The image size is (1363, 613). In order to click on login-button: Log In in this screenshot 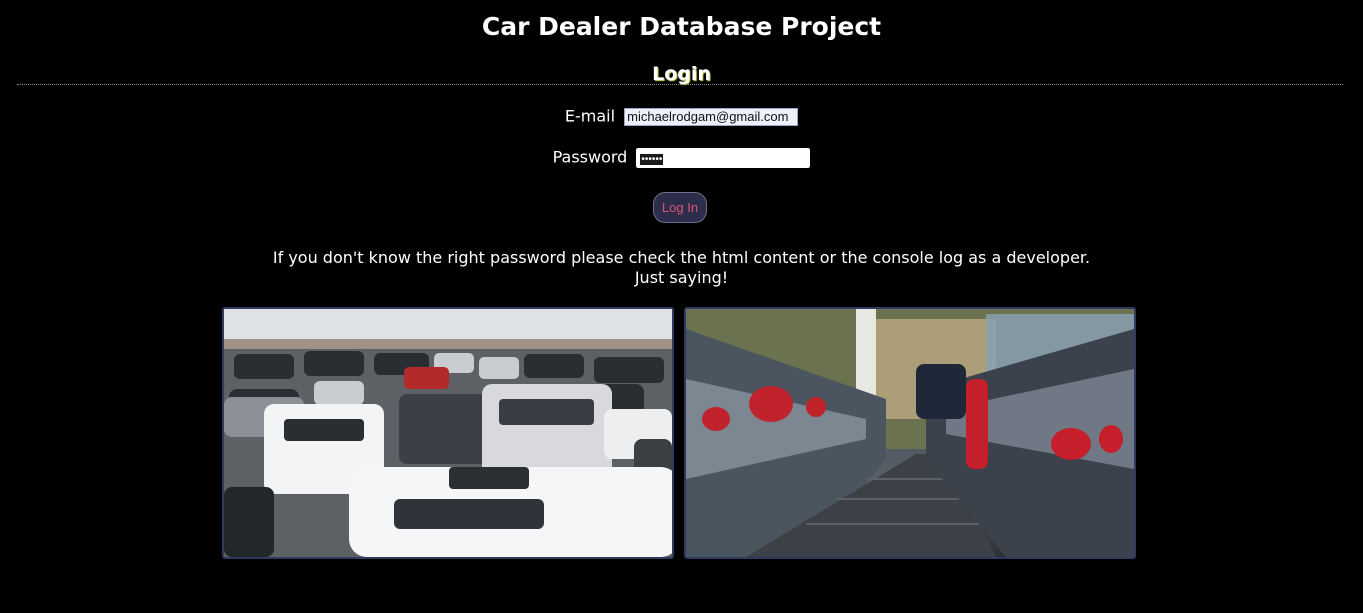, I will do `click(680, 207)`.